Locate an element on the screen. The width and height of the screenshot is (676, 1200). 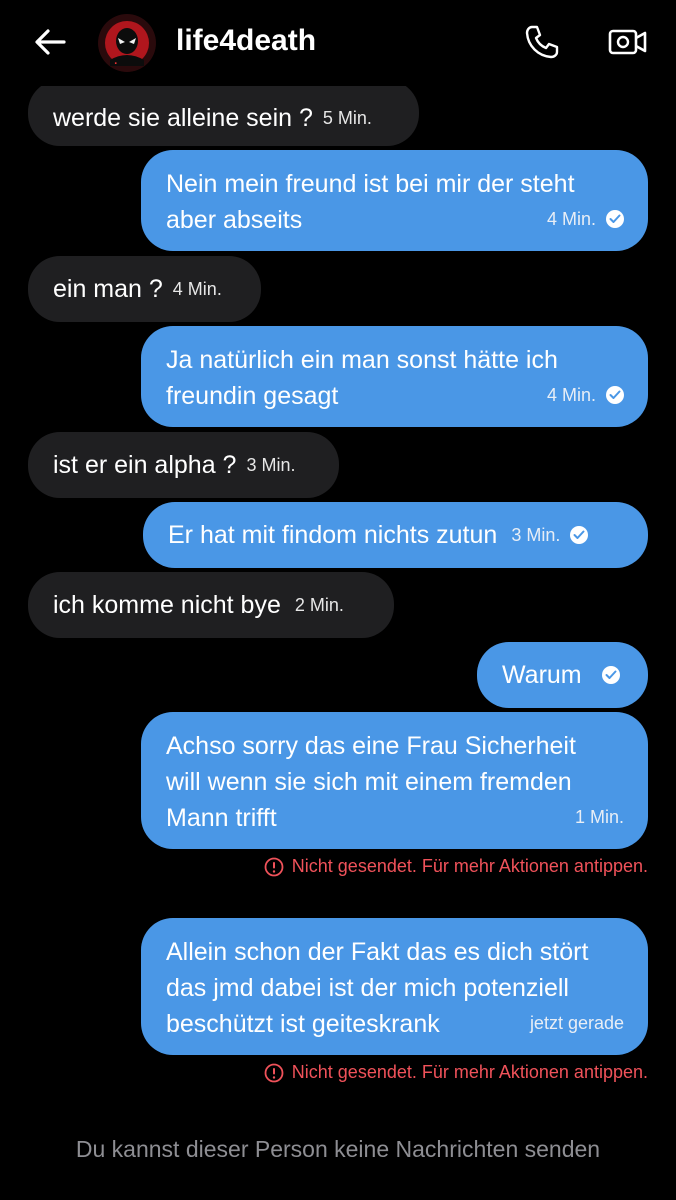
message-line: das jmd dabei ist der mich potenziell is located at coordinates (367, 988).